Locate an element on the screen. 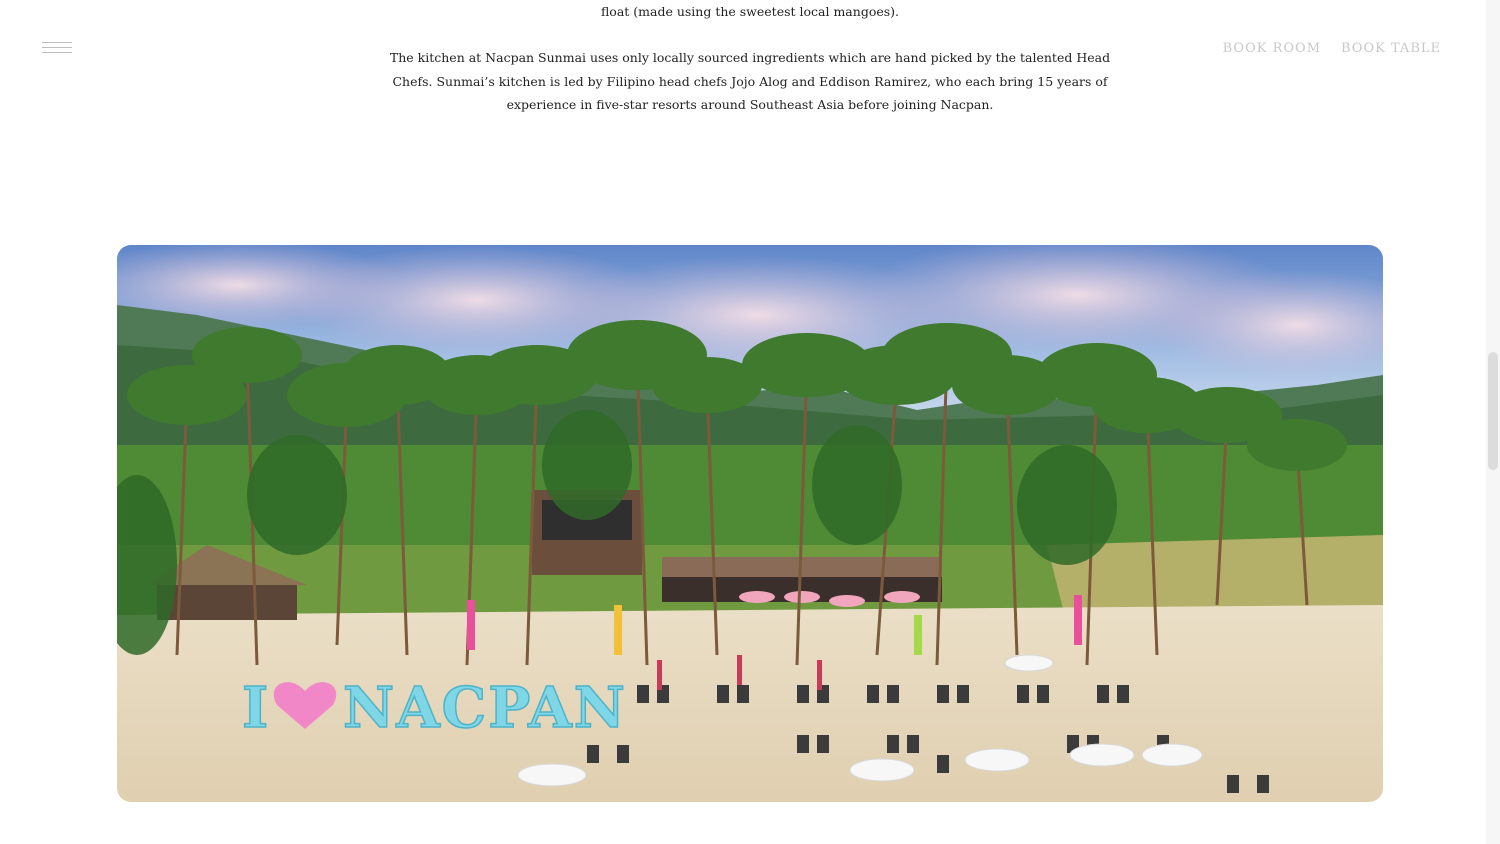 The width and height of the screenshot is (1500, 844). scrollbar-thumb is located at coordinates (1493, 411).